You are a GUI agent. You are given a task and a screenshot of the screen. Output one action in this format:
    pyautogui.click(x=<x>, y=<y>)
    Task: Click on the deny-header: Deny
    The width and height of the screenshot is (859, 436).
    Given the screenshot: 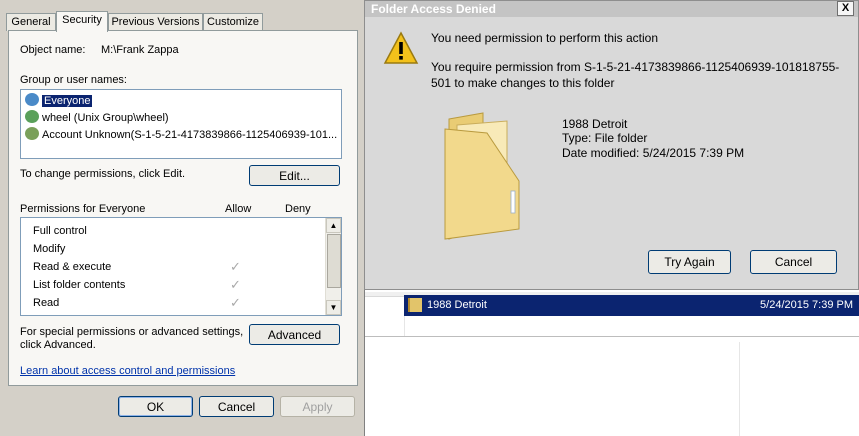 What is the action you would take?
    pyautogui.click(x=298, y=209)
    